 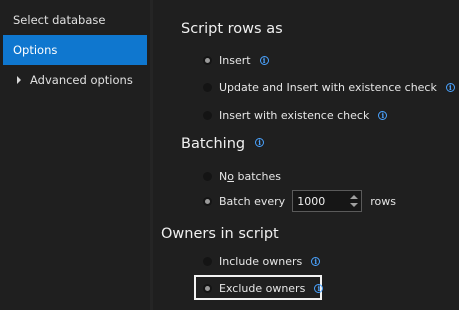 What do you see at coordinates (354, 205) in the screenshot?
I see `chevron-down-icon` at bounding box center [354, 205].